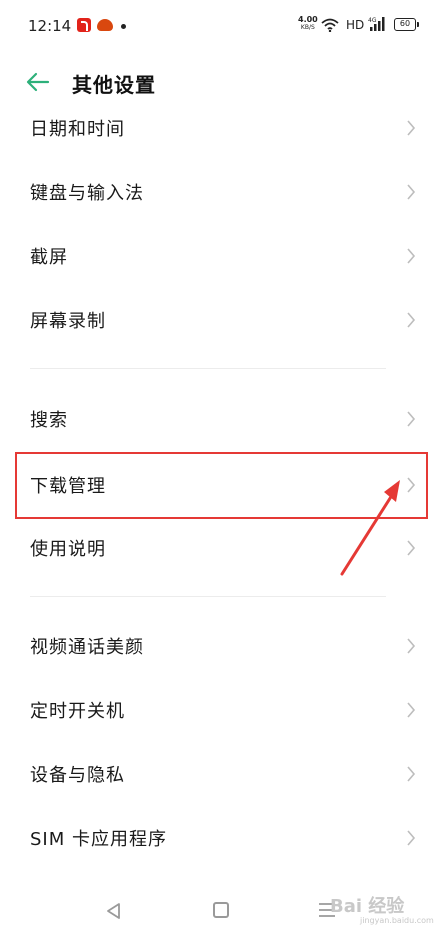  I want to click on list-item-sim-apps: SIM 卡应用程序, so click(224, 838).